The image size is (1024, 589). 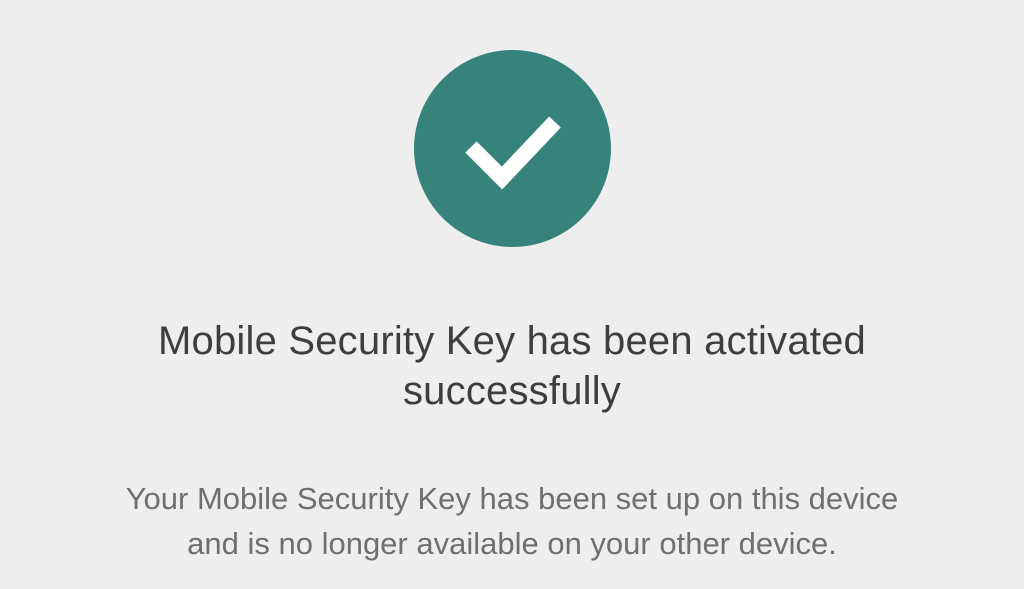 I want to click on success-badge, so click(x=512, y=148).